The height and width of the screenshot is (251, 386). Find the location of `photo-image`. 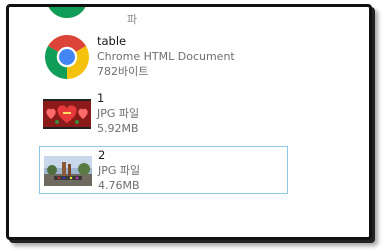

photo-image is located at coordinates (68, 171).